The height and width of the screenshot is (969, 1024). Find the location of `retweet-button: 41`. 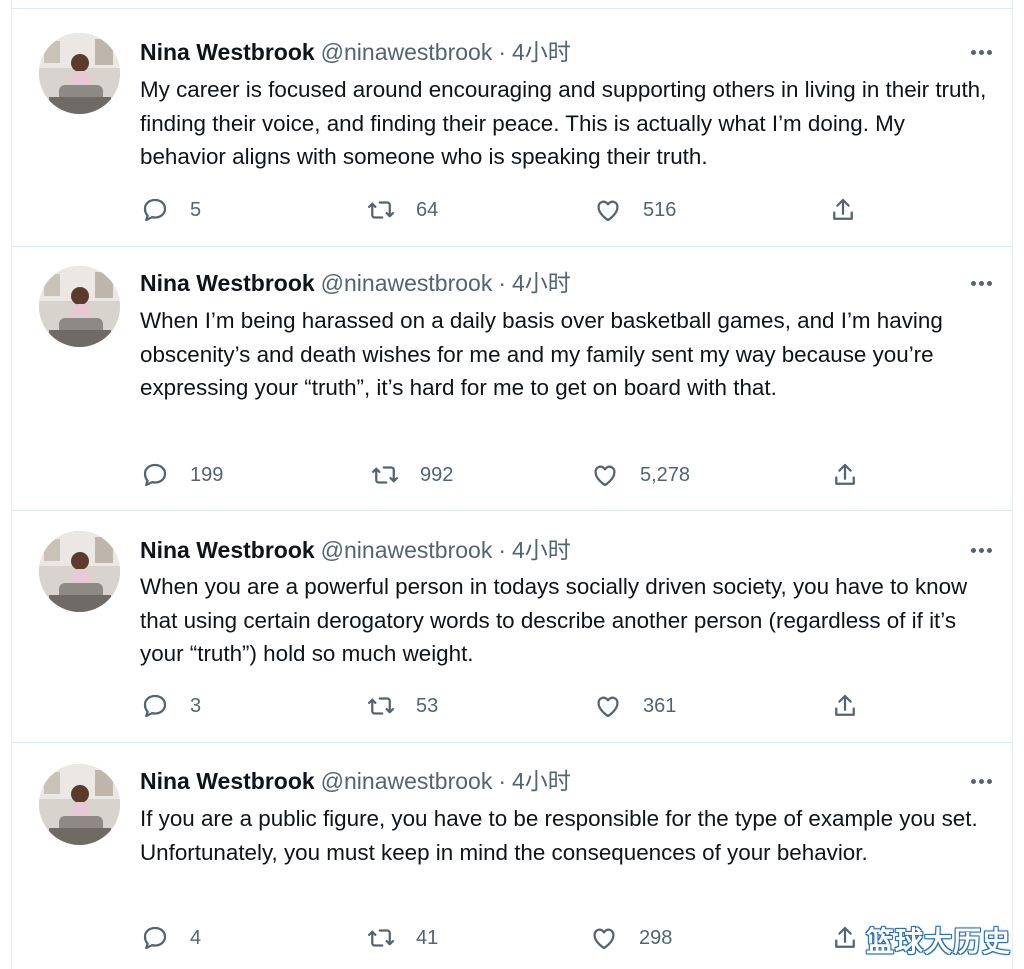

retweet-button: 41 is located at coordinates (402, 938).